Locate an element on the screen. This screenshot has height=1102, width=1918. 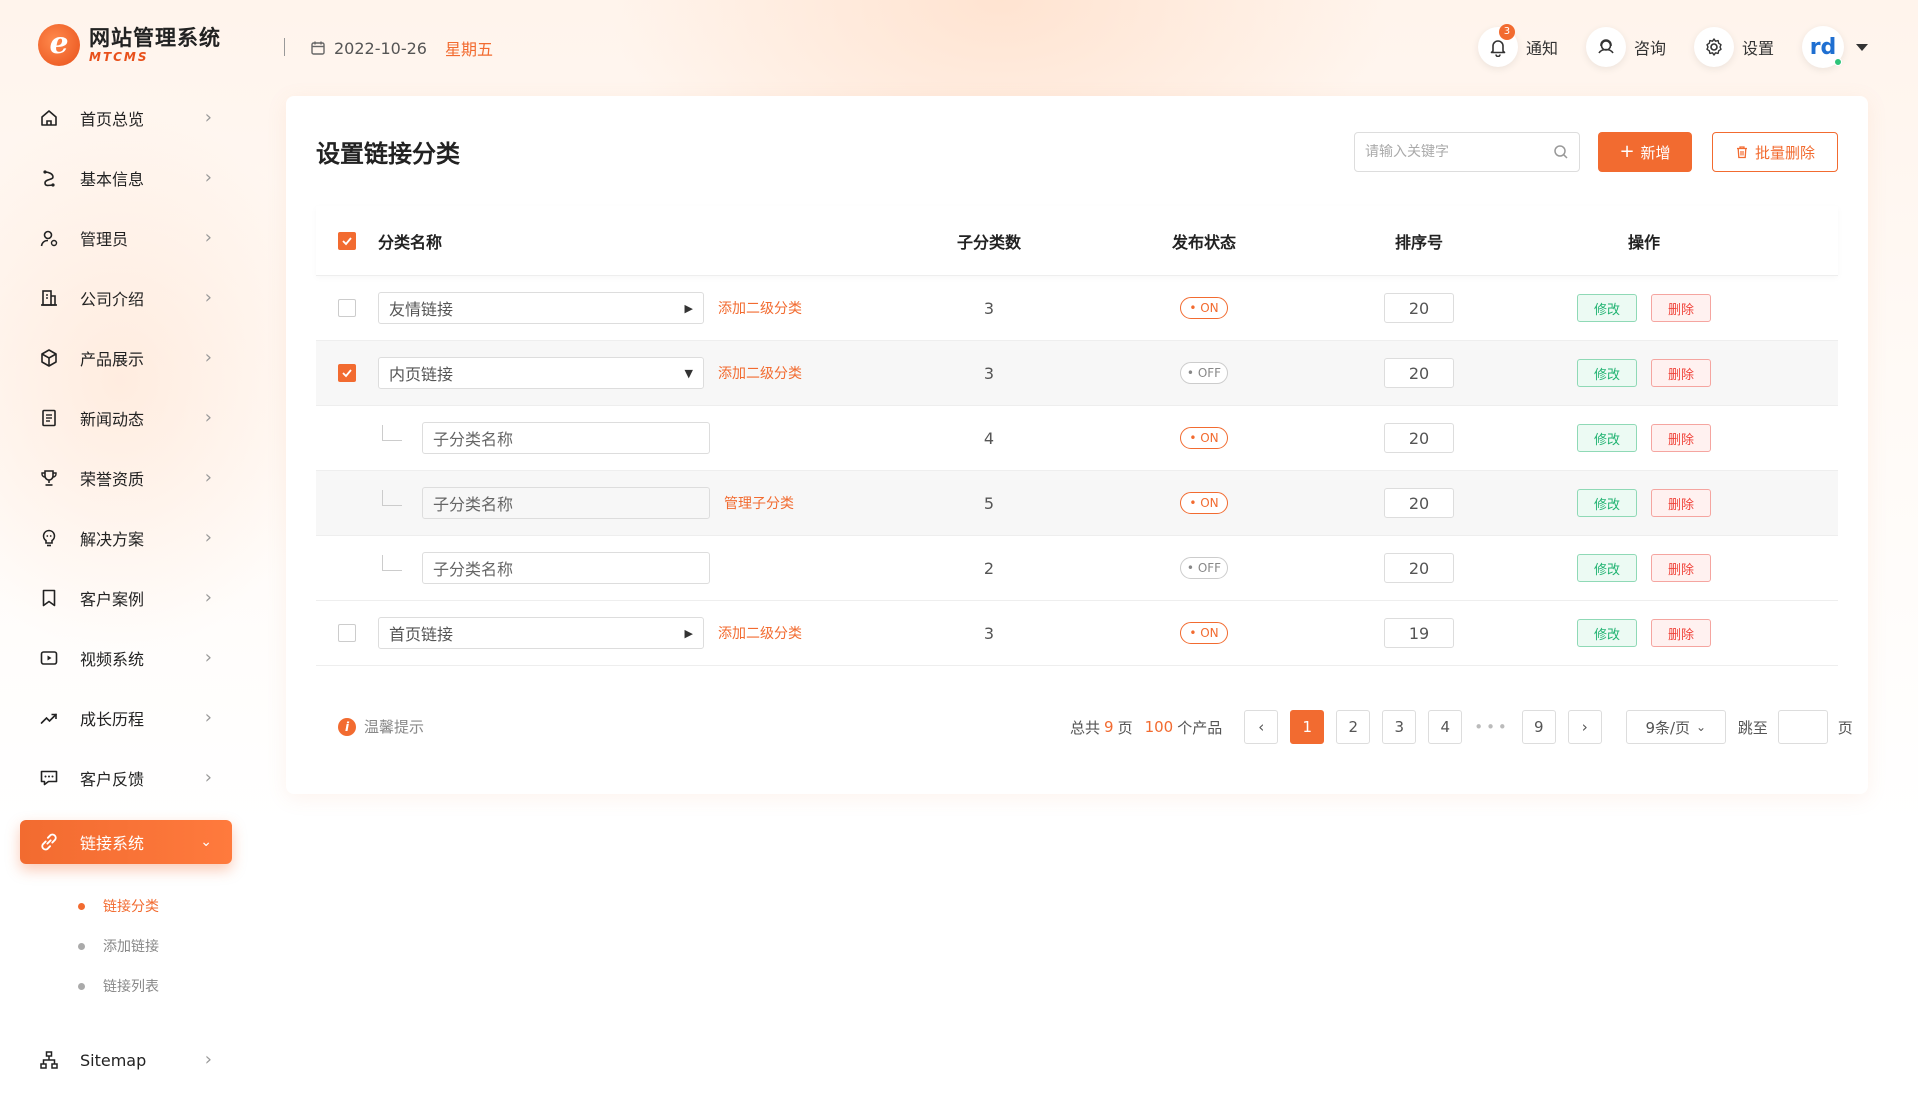
category-name-field: 内页链接 ▼ is located at coordinates (541, 373).